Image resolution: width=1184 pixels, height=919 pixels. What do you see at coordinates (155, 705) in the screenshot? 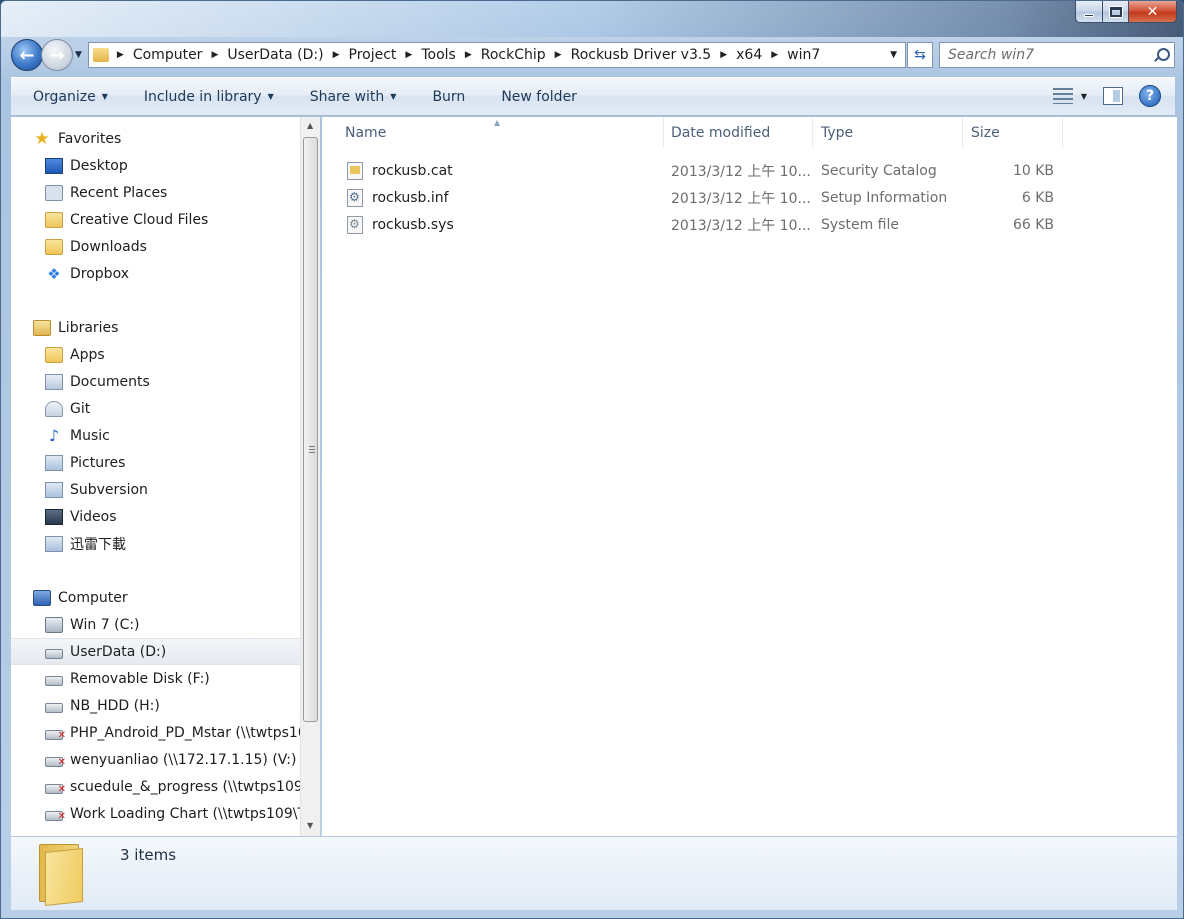
I see `nav-item-drive-h: NB_HDD (H:)` at bounding box center [155, 705].